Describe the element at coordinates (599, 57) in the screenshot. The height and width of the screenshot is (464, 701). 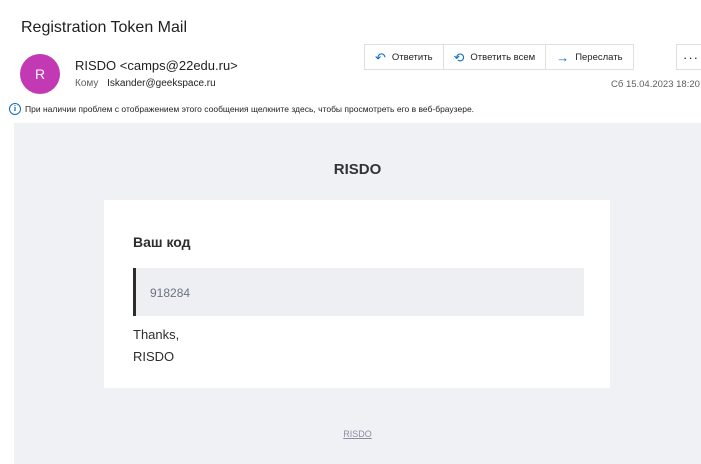
I see `forward-label: Переслать` at that location.